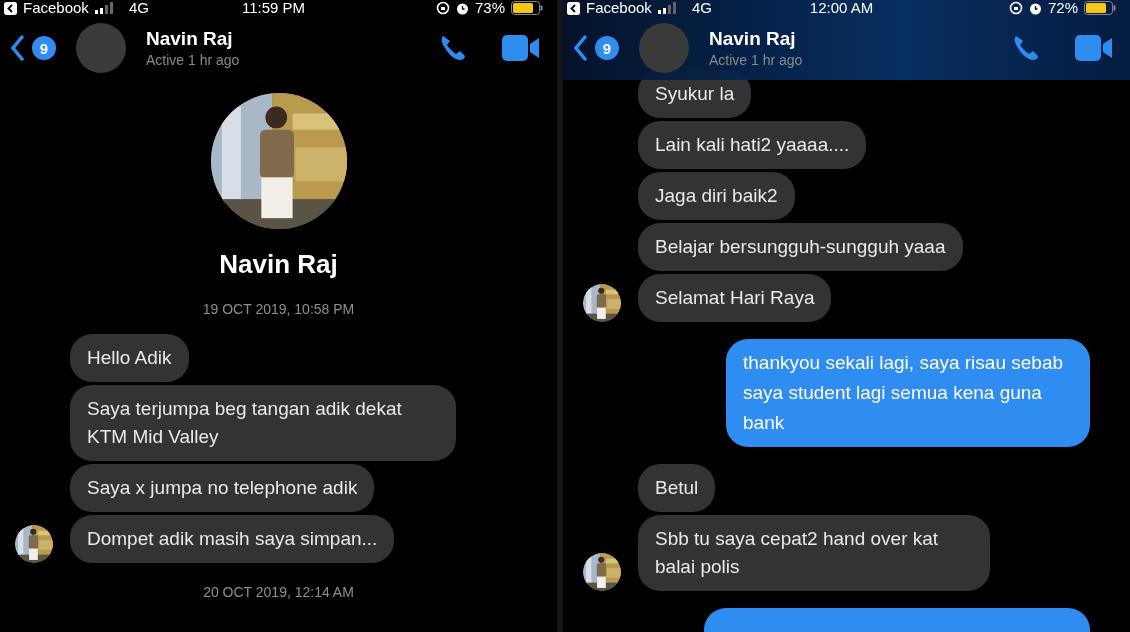 This screenshot has height=632, width=1130. I want to click on message-bubble: Belajar bersungguh-sungguh yaaa, so click(800, 247).